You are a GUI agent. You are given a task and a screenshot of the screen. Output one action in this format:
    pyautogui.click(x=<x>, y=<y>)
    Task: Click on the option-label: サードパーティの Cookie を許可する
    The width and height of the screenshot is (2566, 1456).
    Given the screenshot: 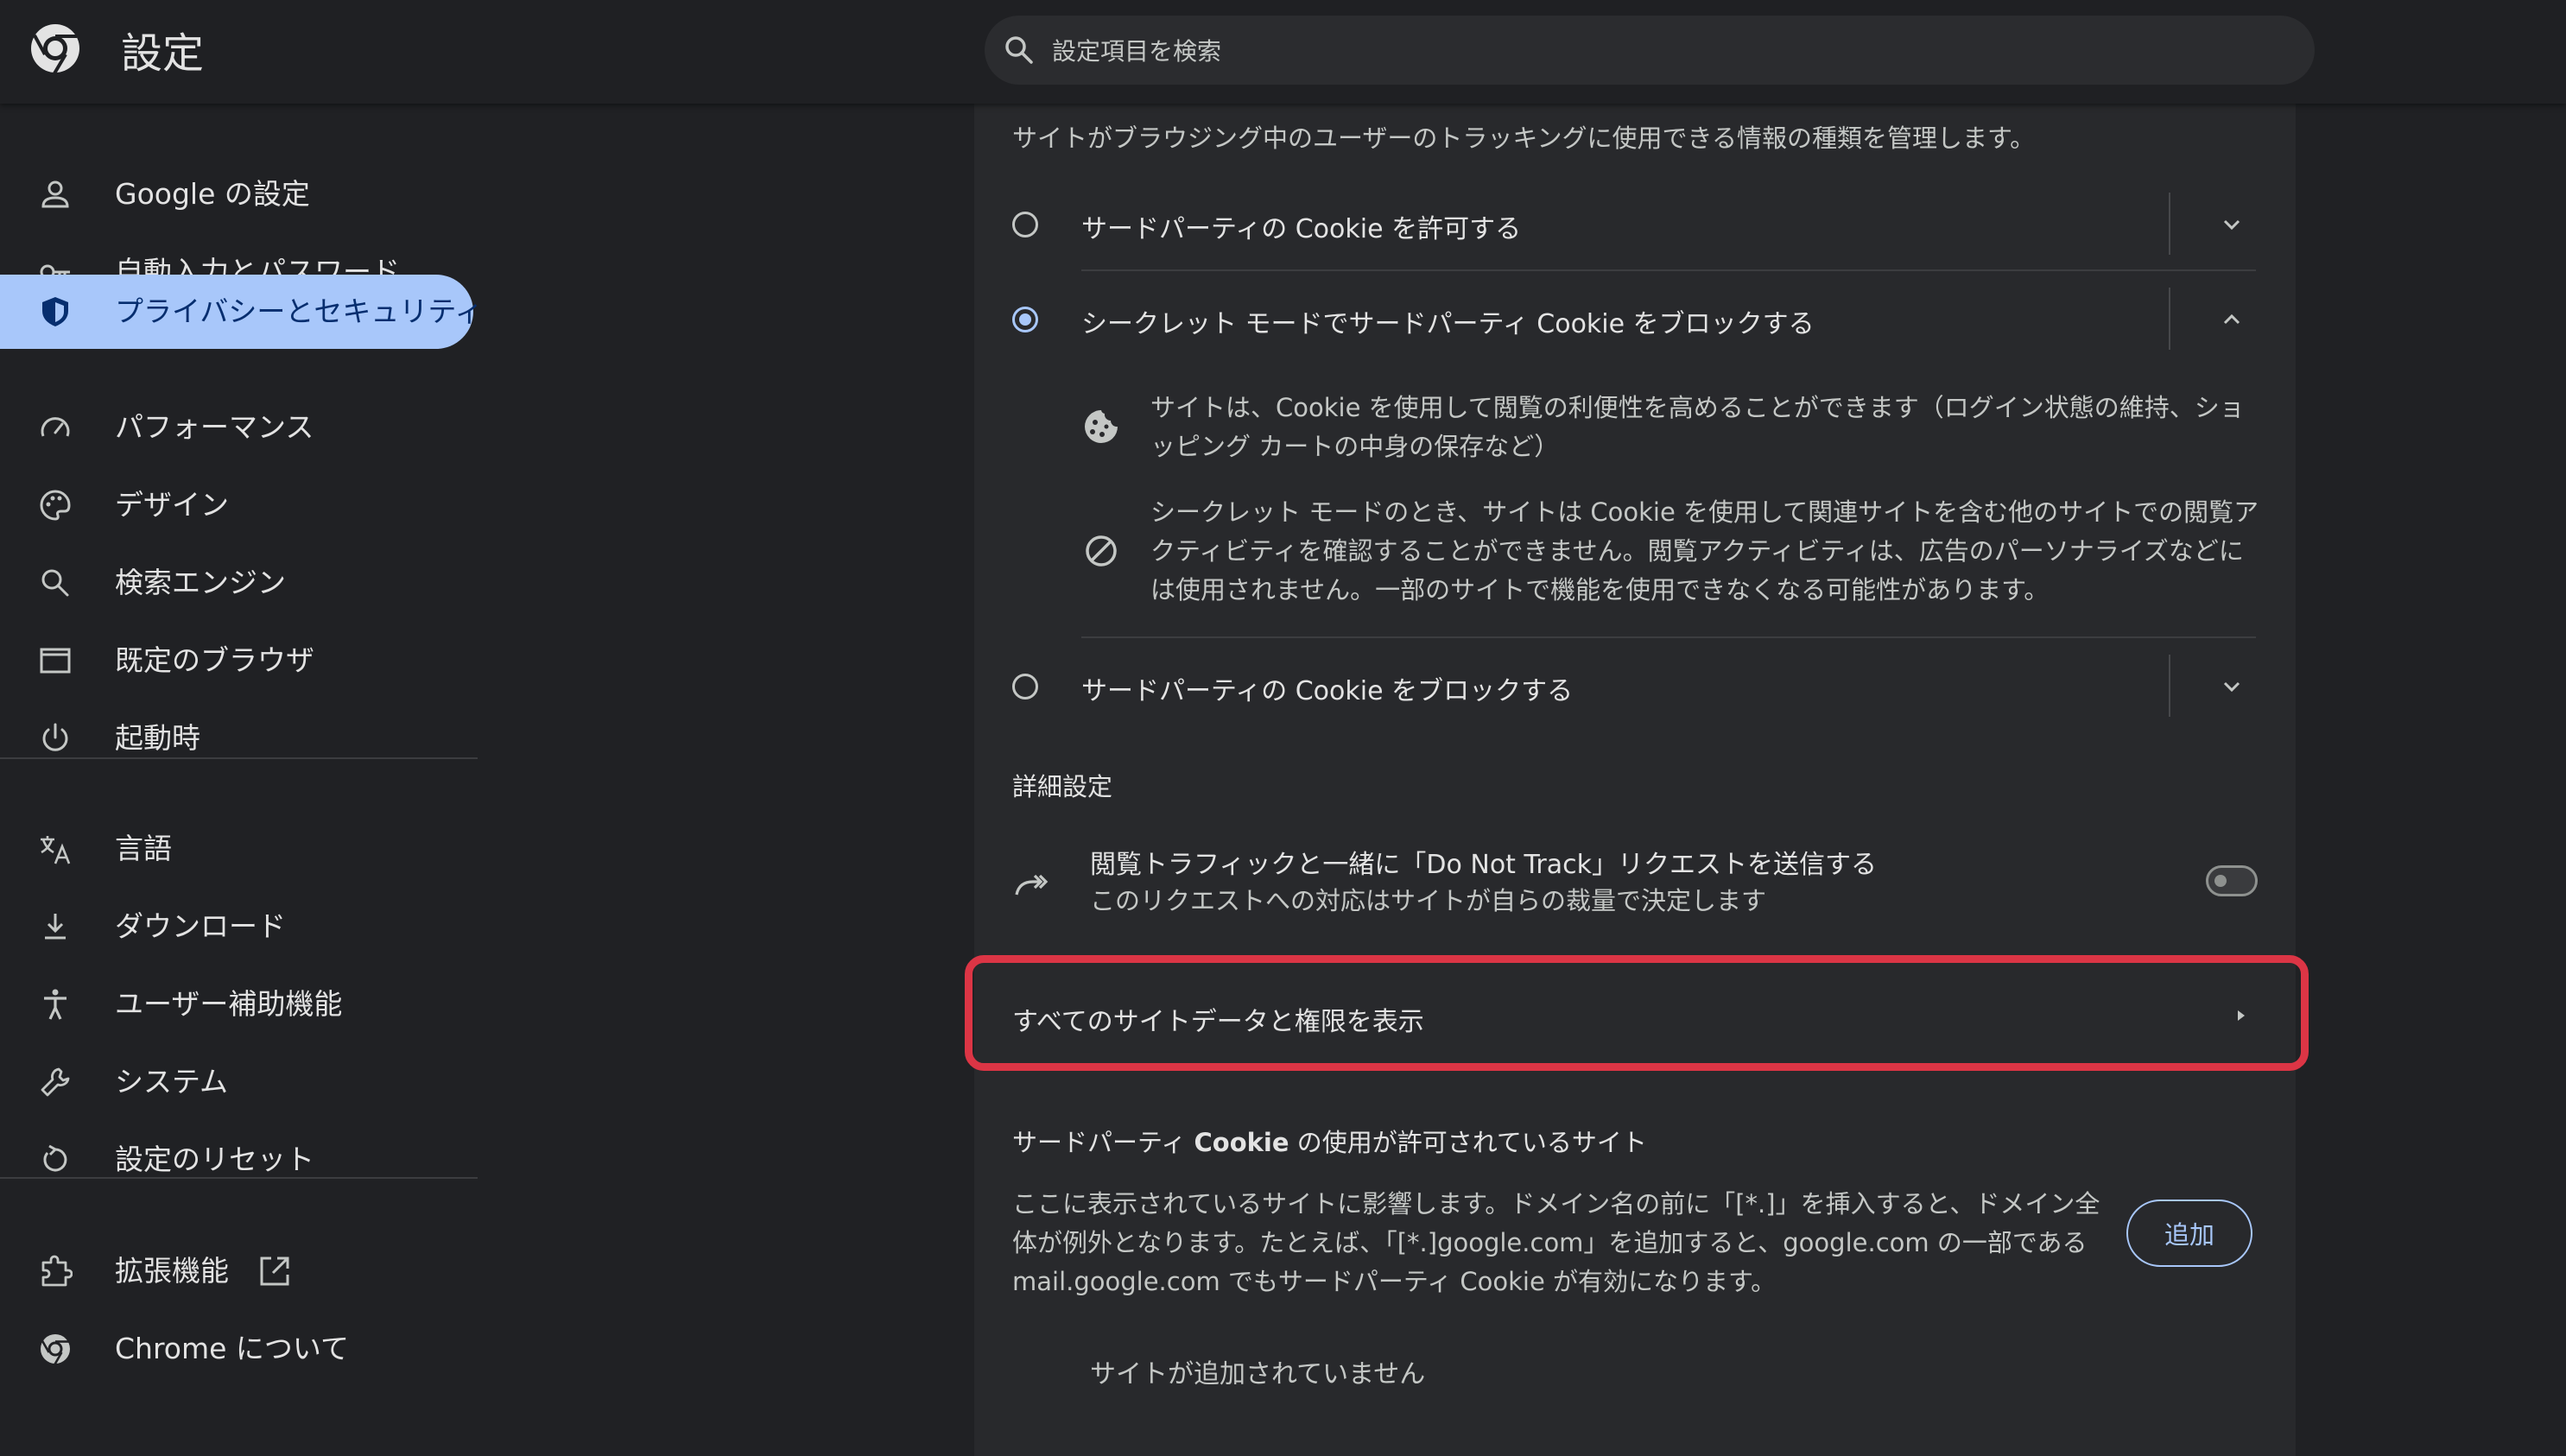 What is the action you would take?
    pyautogui.click(x=1301, y=229)
    